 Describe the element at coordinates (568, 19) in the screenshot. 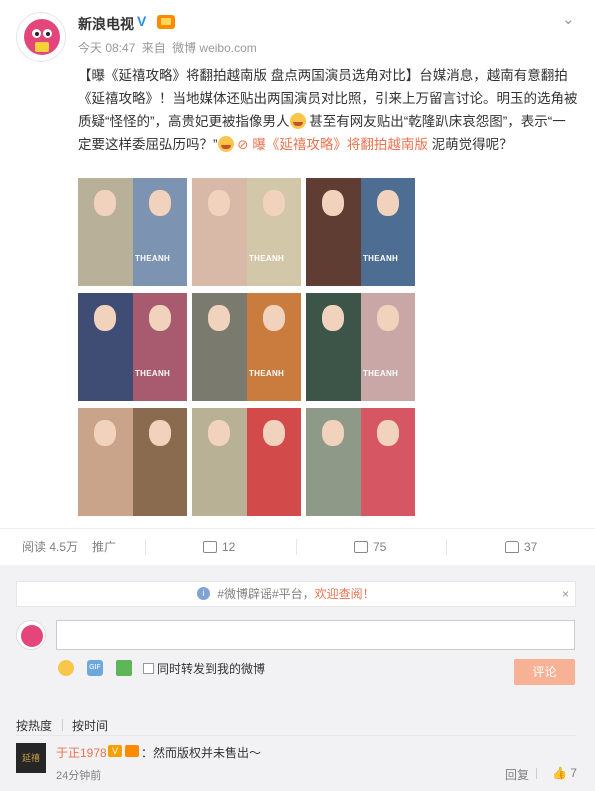

I see `more-options-chevron-icon: ⌄` at that location.